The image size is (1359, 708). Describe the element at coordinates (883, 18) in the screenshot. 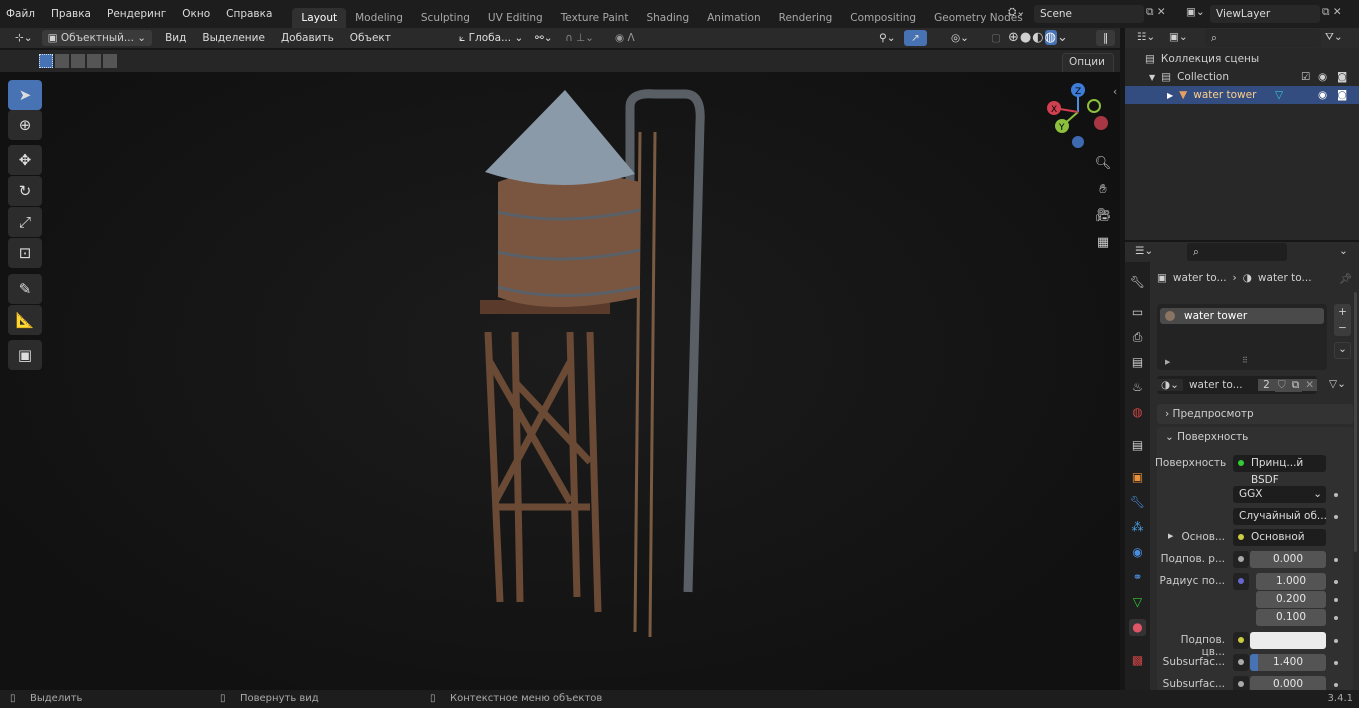

I see `tab-compositing: Compositing` at that location.